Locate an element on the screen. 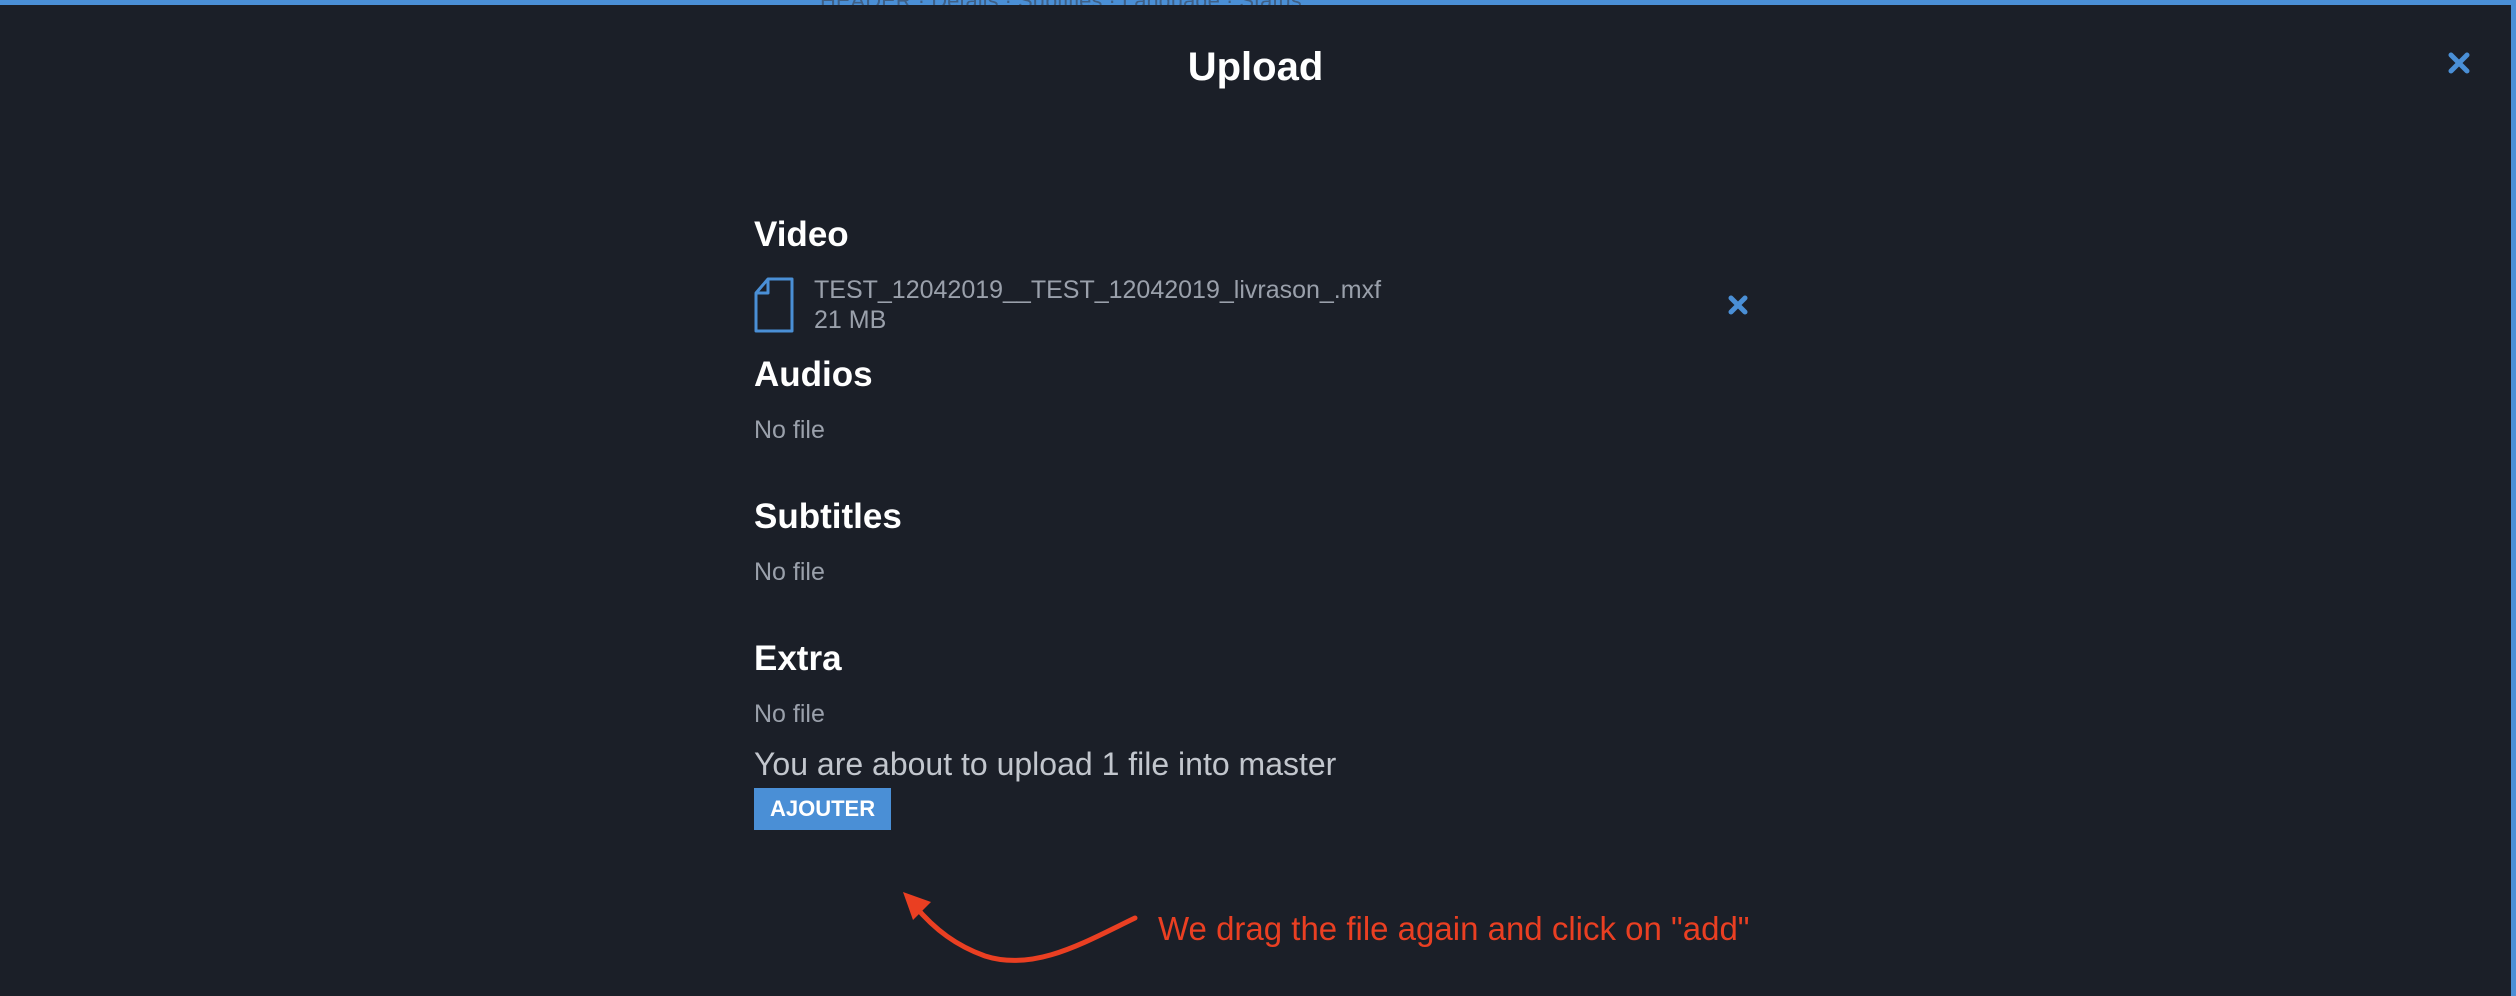 This screenshot has width=2516, height=996. annotation-arrow-icon is located at coordinates (1020, 927).